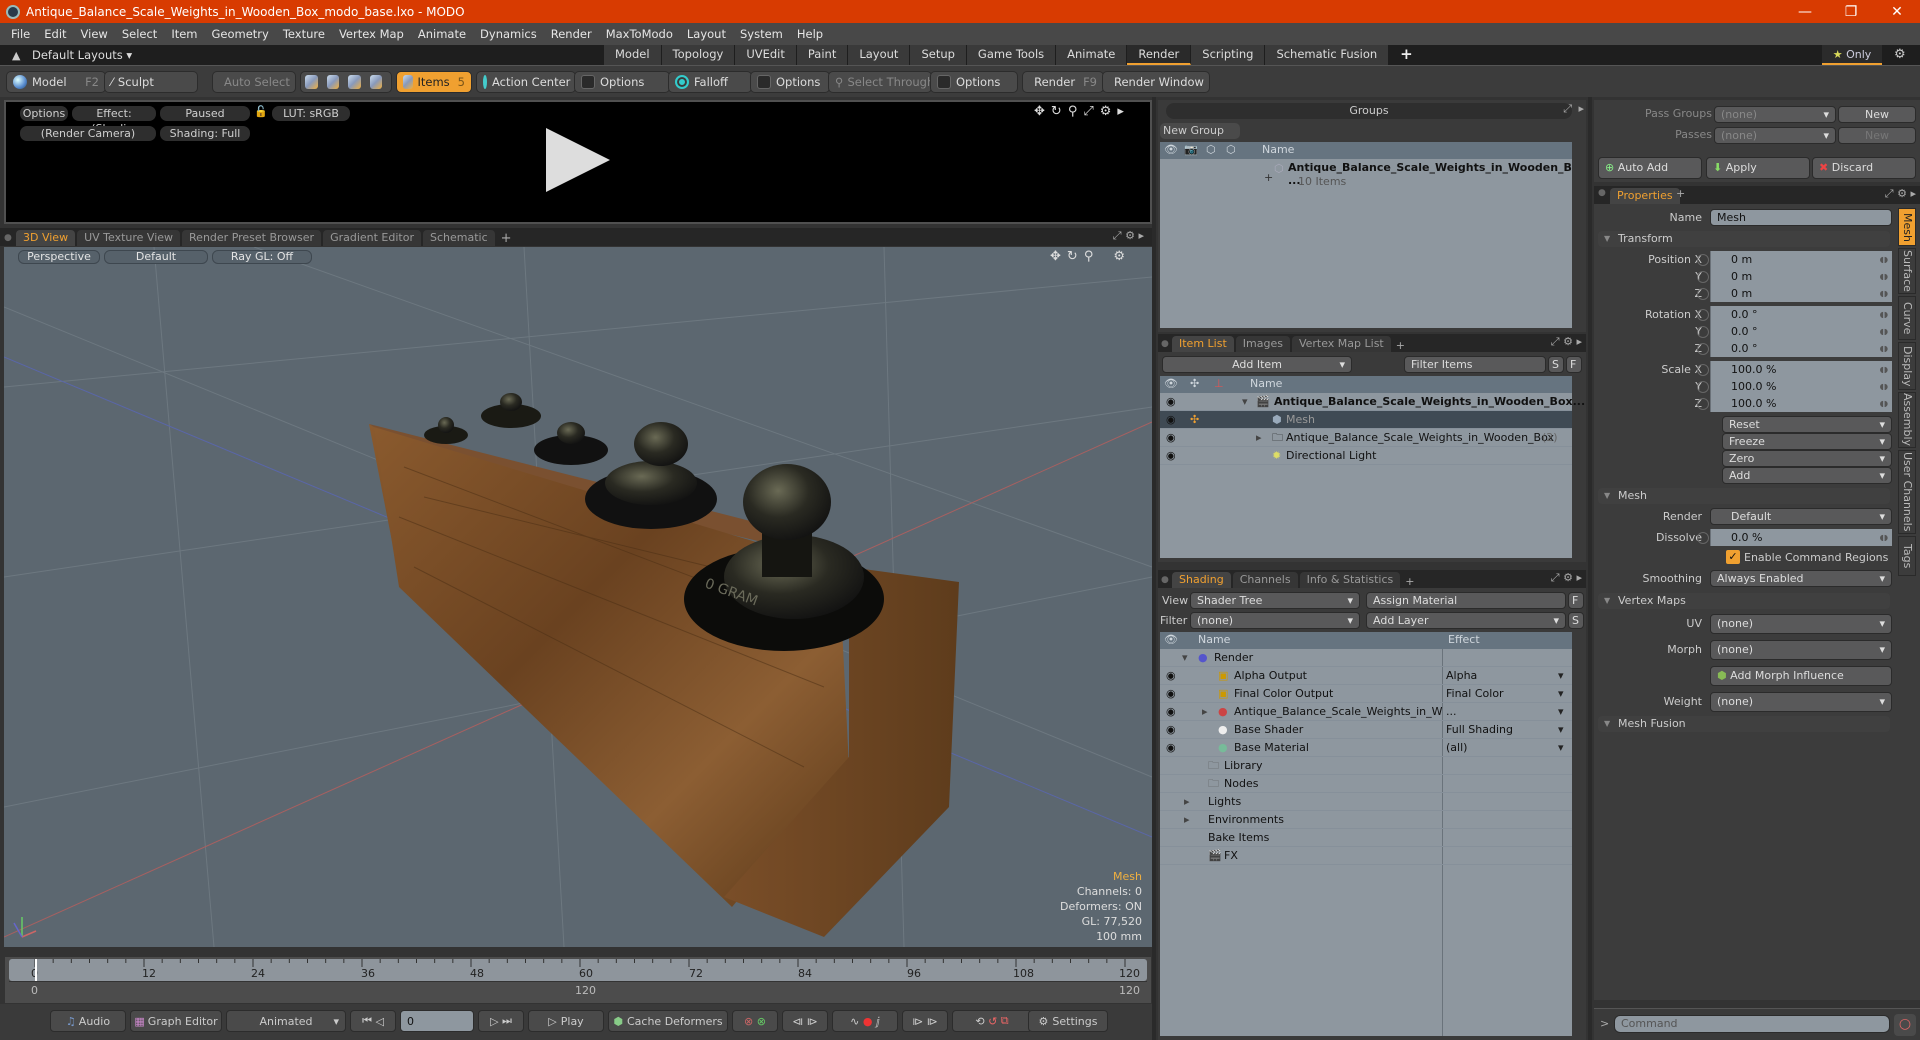  I want to click on tab-gradient-editor: Gradient Editor, so click(372, 238).